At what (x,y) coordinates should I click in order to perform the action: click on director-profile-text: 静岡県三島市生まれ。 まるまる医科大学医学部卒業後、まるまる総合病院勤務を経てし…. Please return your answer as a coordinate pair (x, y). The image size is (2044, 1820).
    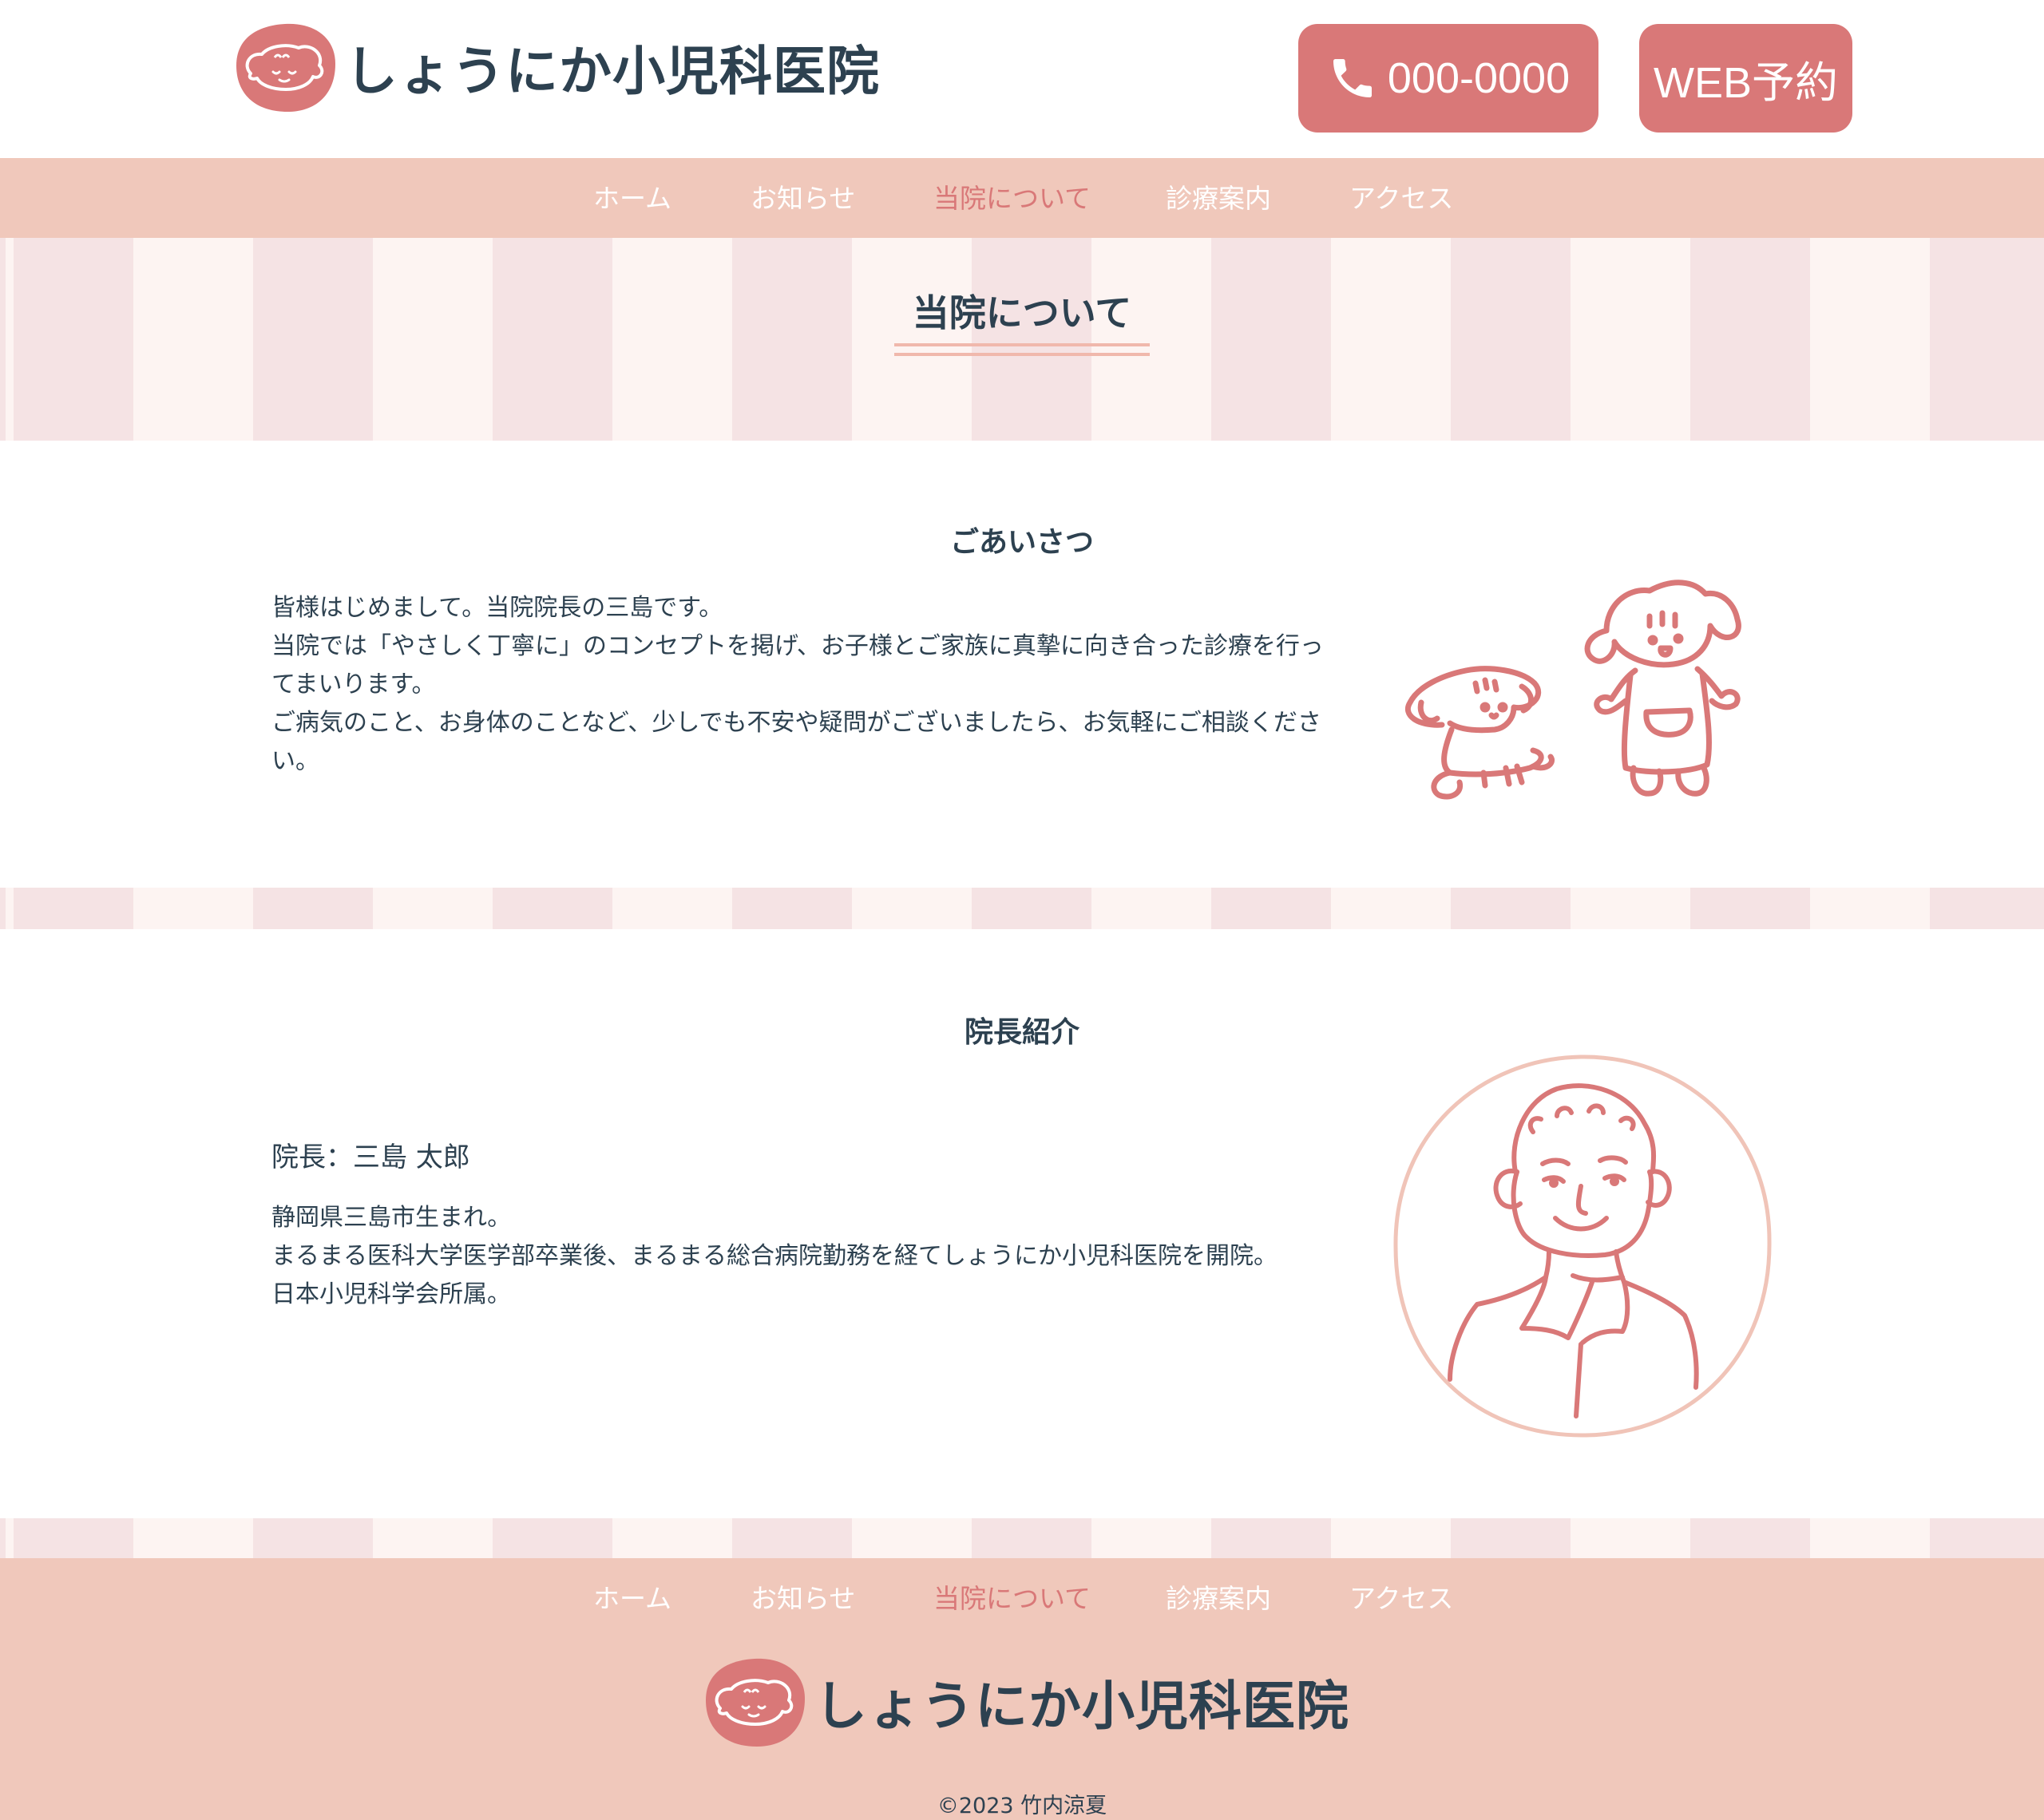
    Looking at the image, I should click on (790, 1256).